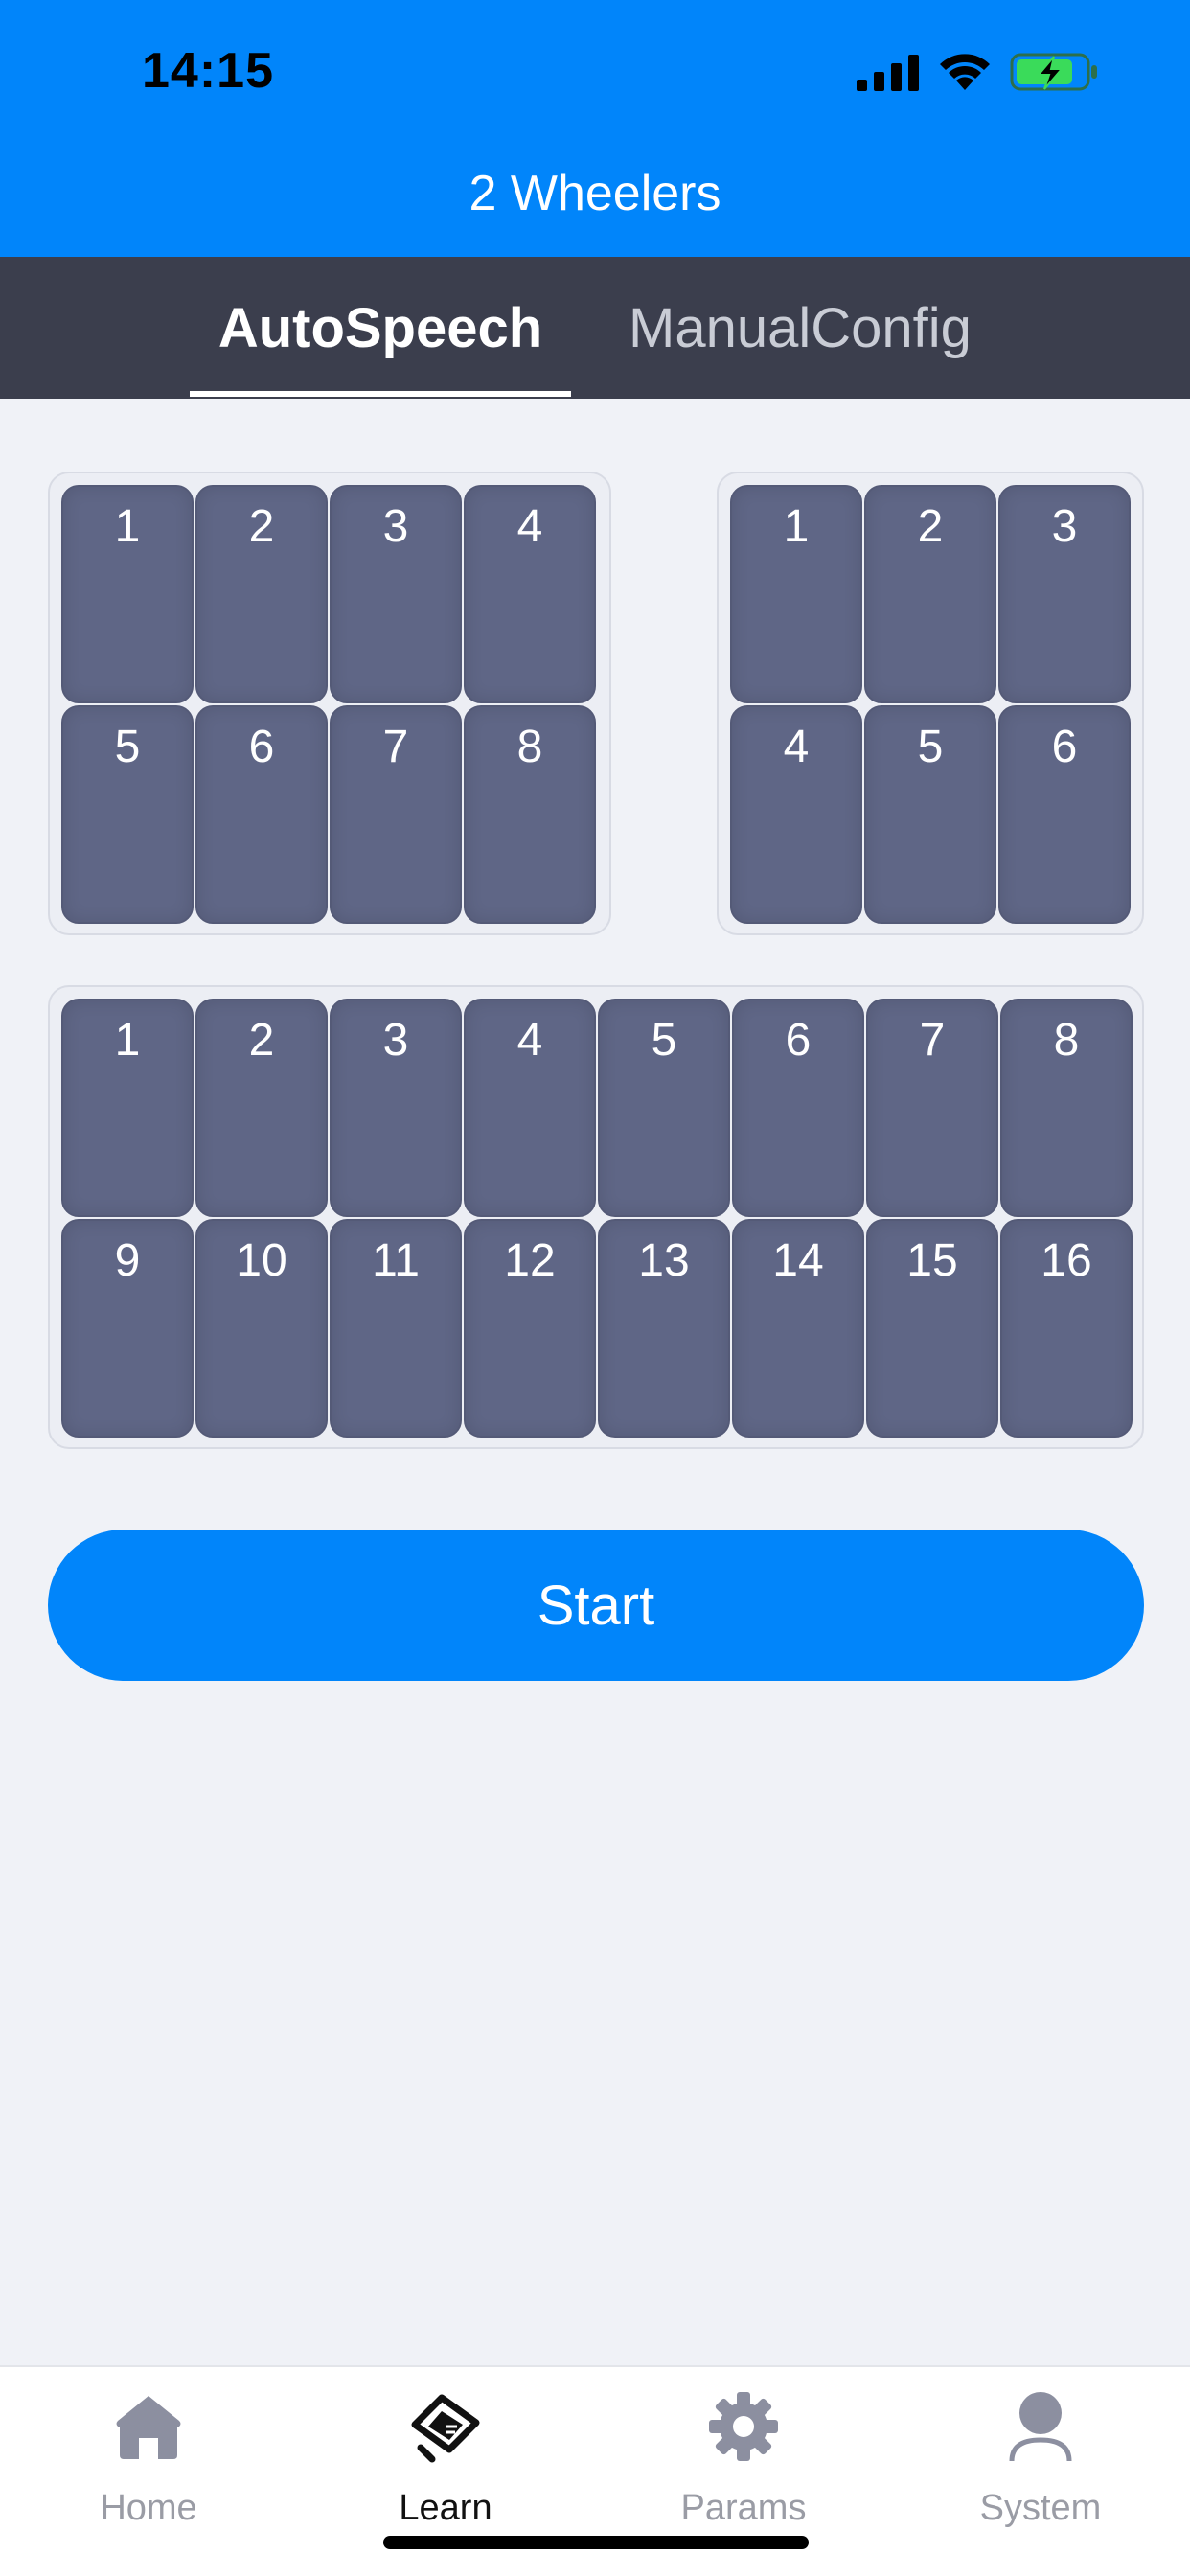  What do you see at coordinates (148, 2508) in the screenshot?
I see `nav-home-label: Home` at bounding box center [148, 2508].